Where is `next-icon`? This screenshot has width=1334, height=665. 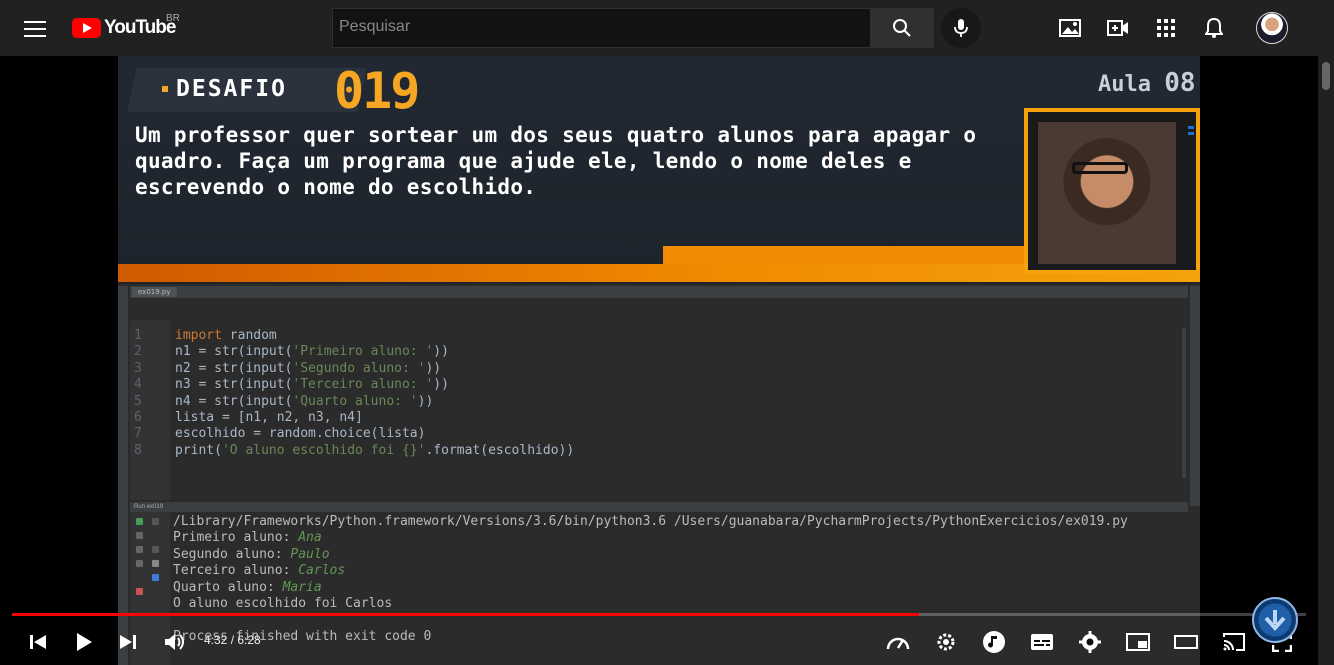 next-icon is located at coordinates (128, 642).